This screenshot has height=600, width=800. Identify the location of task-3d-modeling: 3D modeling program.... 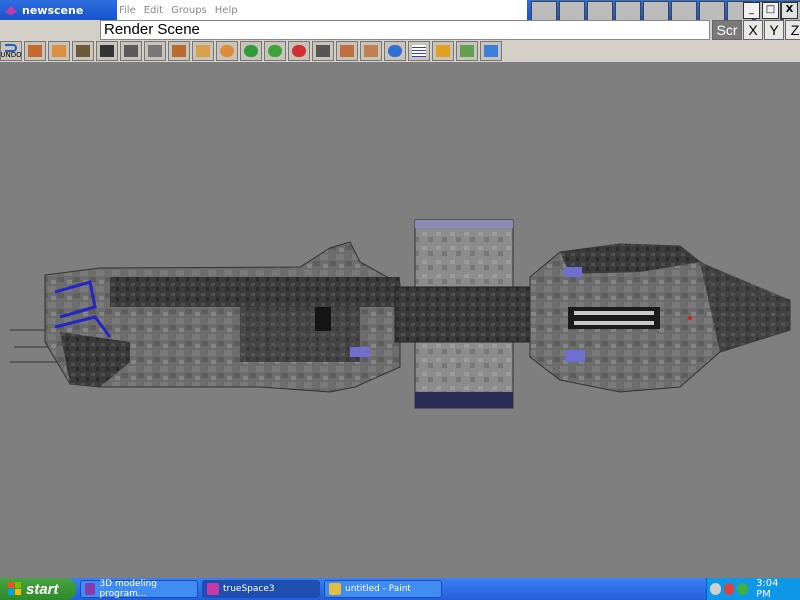
(139, 589).